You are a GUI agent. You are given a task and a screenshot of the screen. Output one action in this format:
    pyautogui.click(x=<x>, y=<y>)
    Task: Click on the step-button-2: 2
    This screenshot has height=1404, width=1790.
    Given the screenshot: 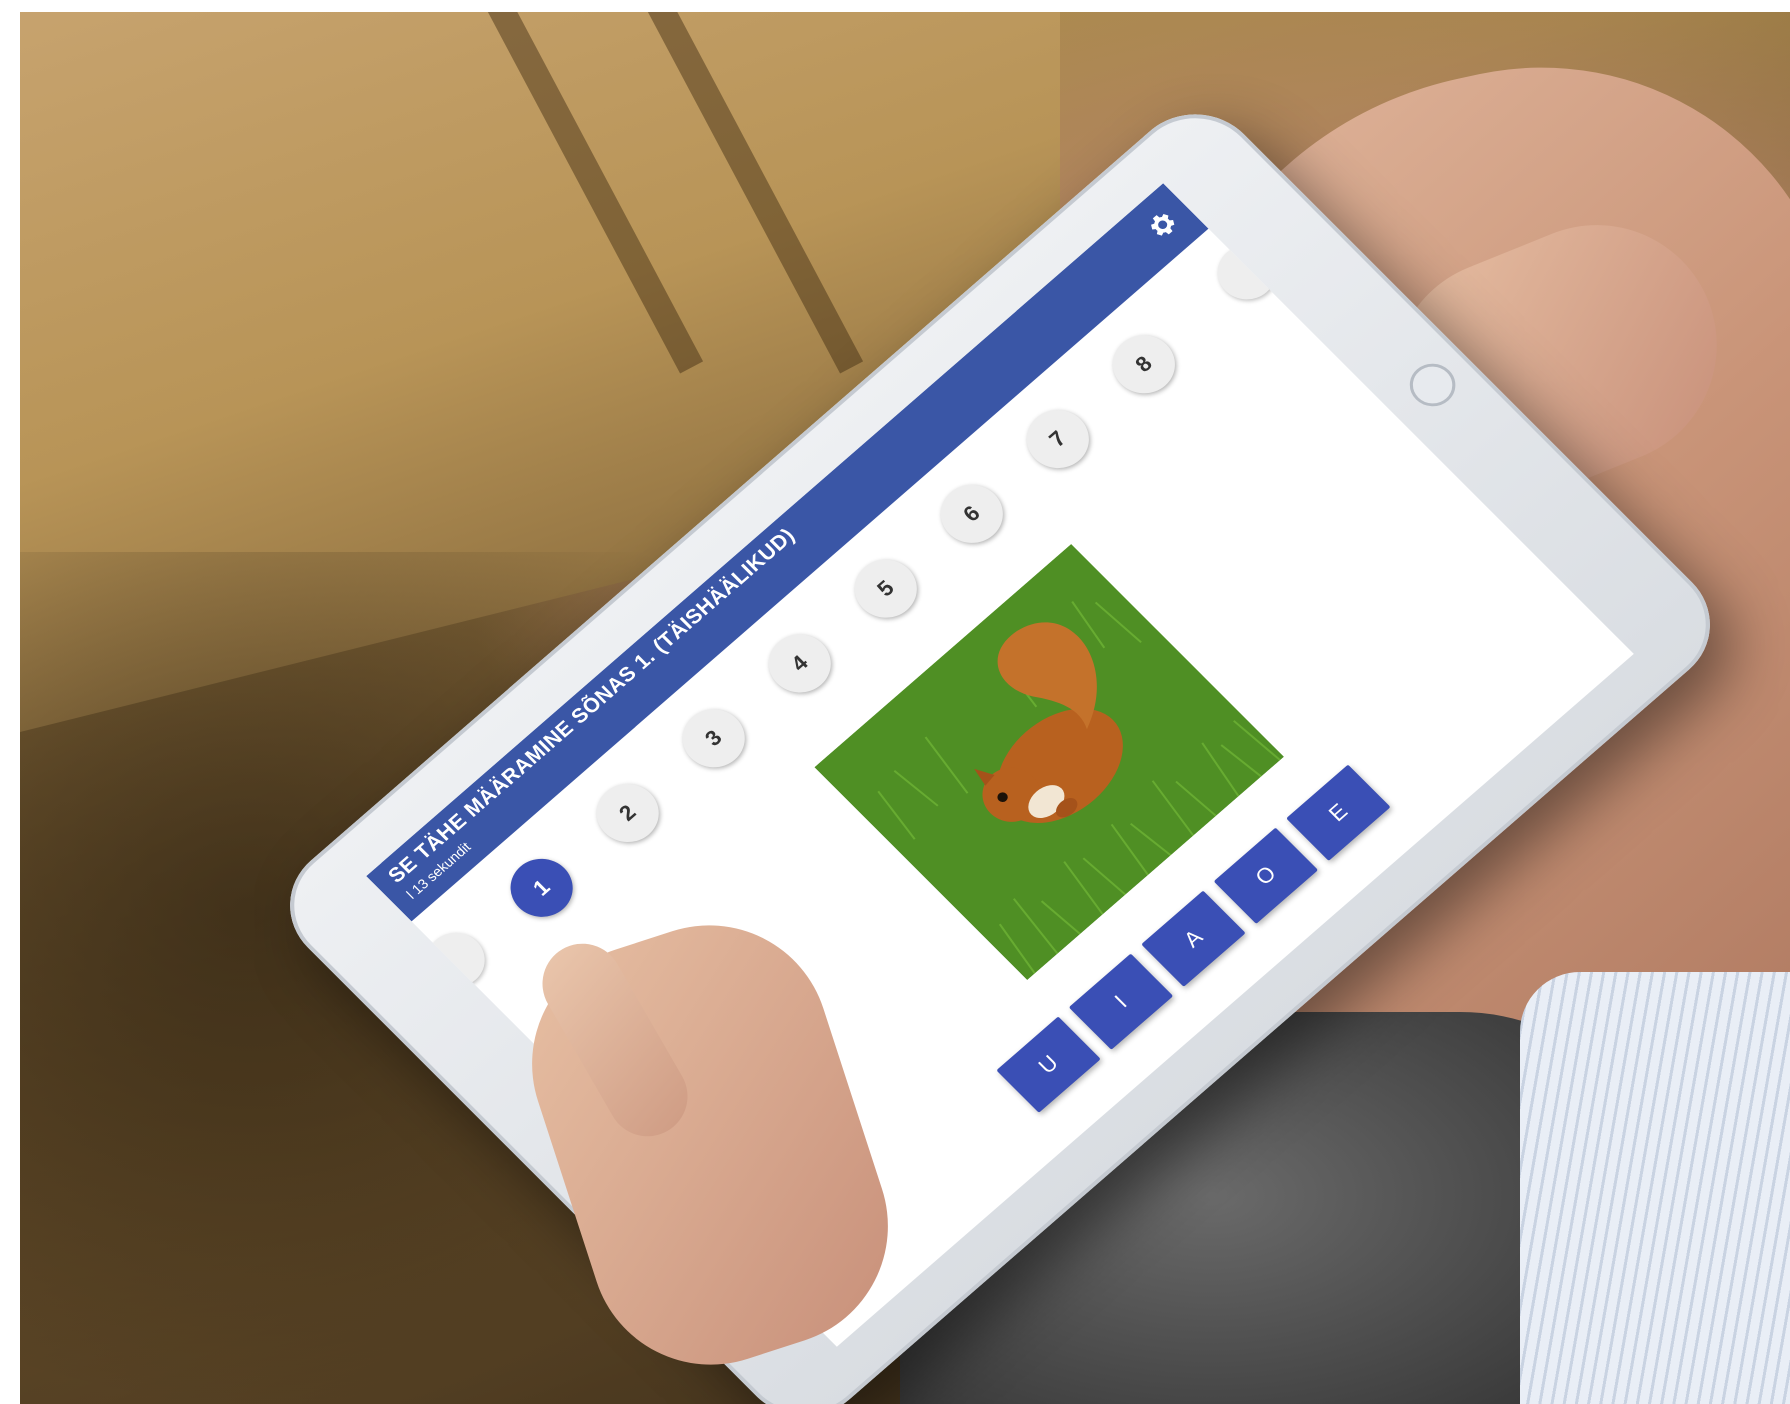 What is the action you would take?
    pyautogui.click(x=627, y=813)
    